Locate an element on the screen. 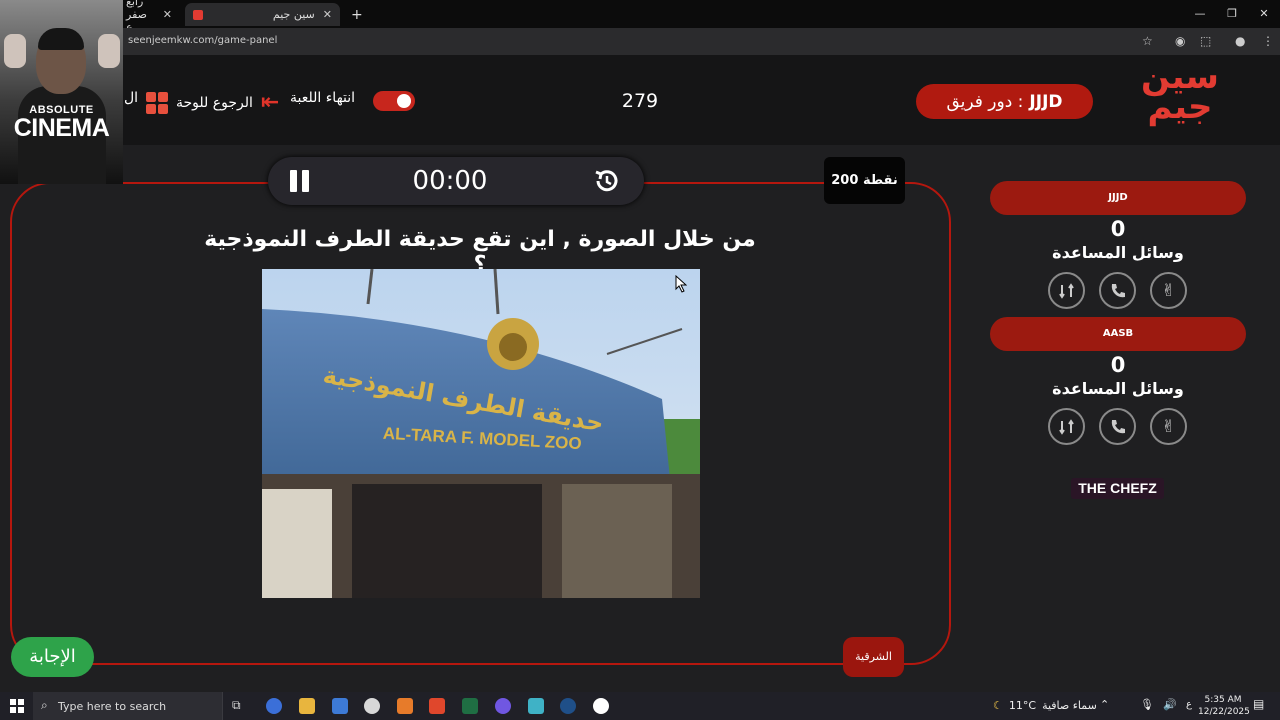 This screenshot has width=1280, height=720. minimize-icon: — is located at coordinates (1200, 14).